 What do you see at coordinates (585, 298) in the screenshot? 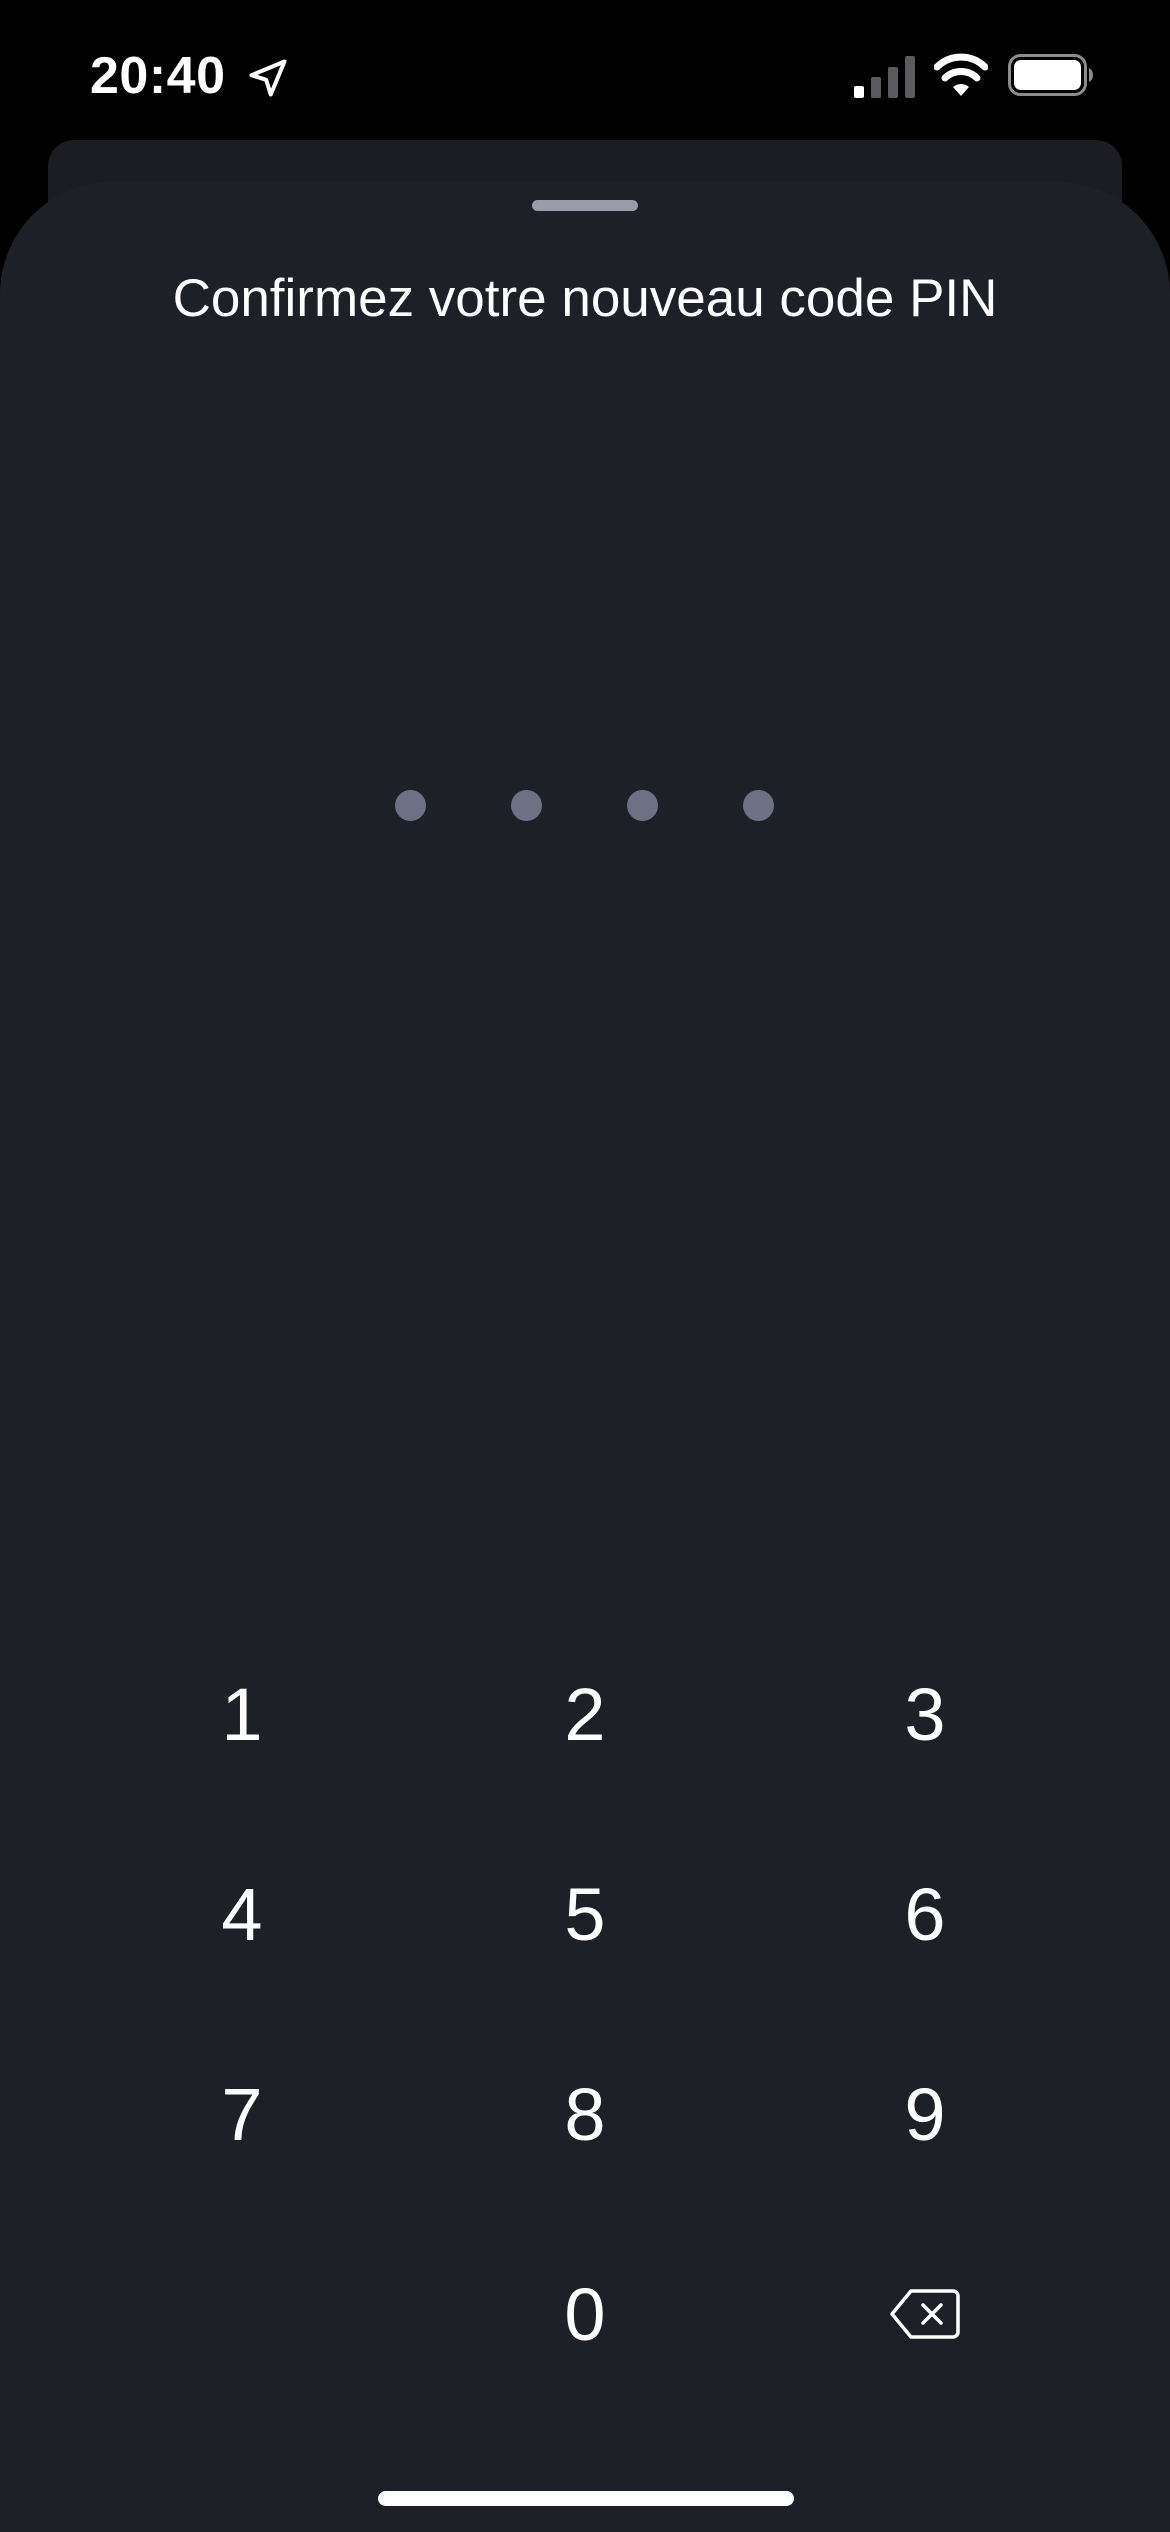
I see `page-title: Confirmez votre nouveau code PIN` at bounding box center [585, 298].